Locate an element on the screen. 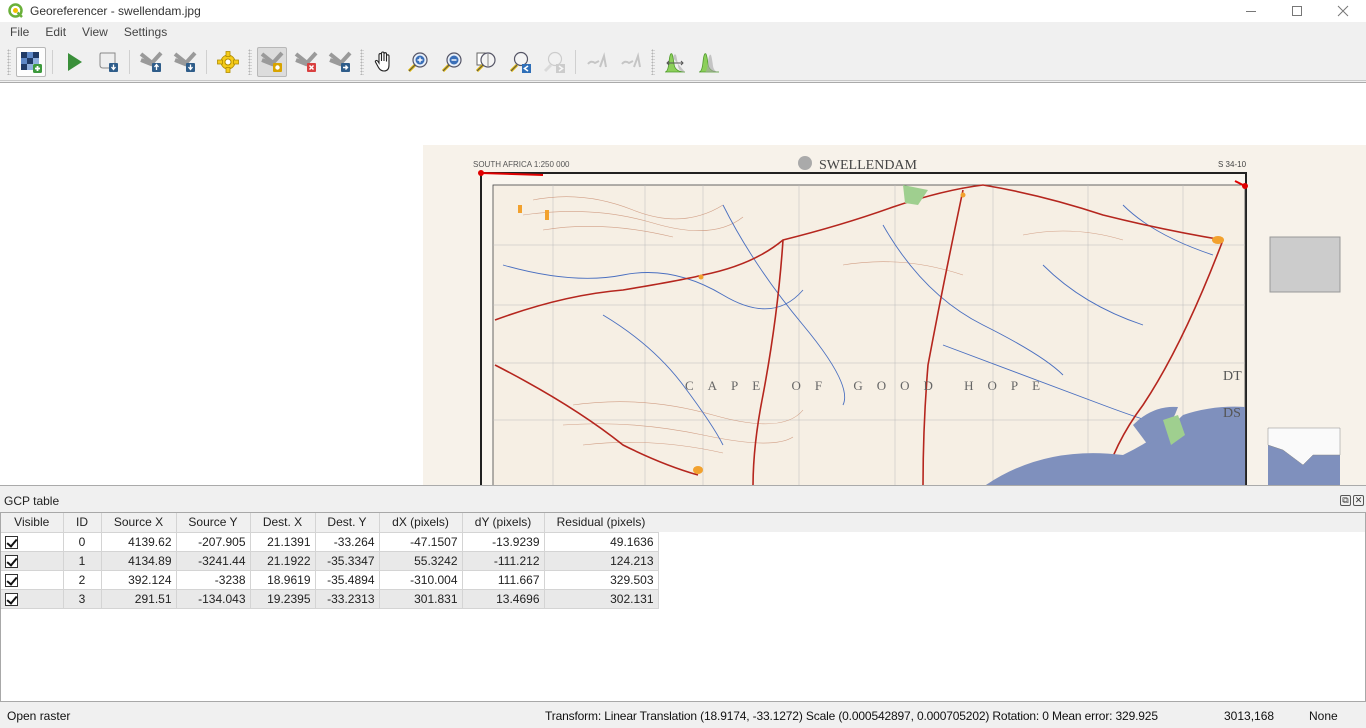 Image resolution: width=1366 pixels, height=728 pixels. source-x: 4134.89 is located at coordinates (139, 561).